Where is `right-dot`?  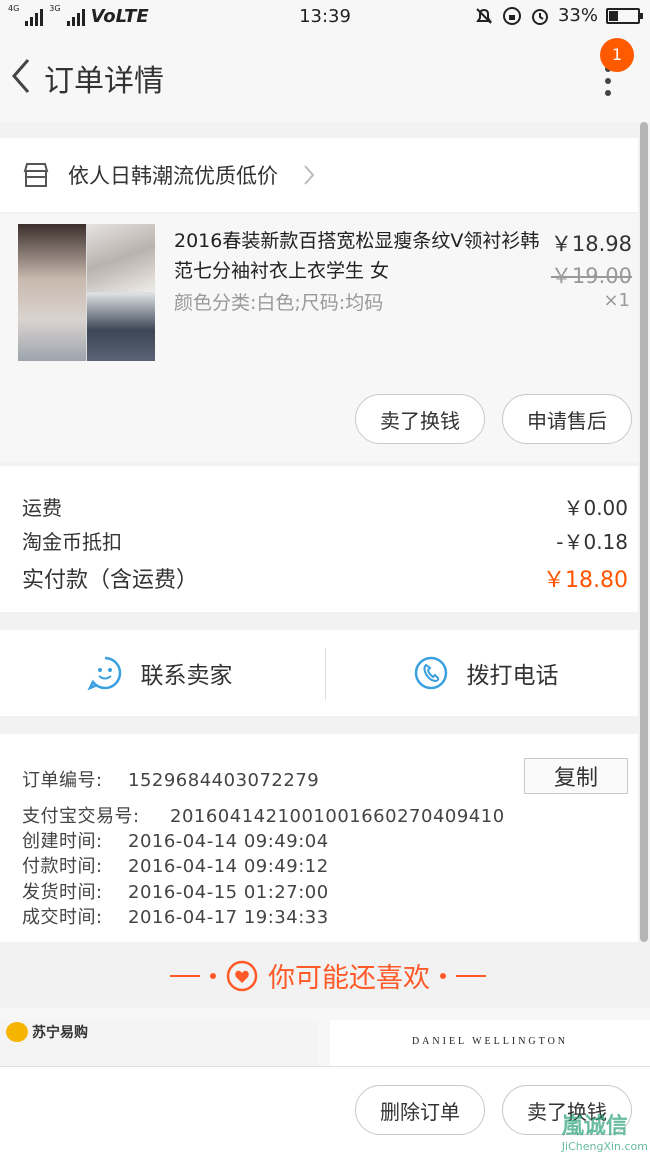 right-dot is located at coordinates (443, 975).